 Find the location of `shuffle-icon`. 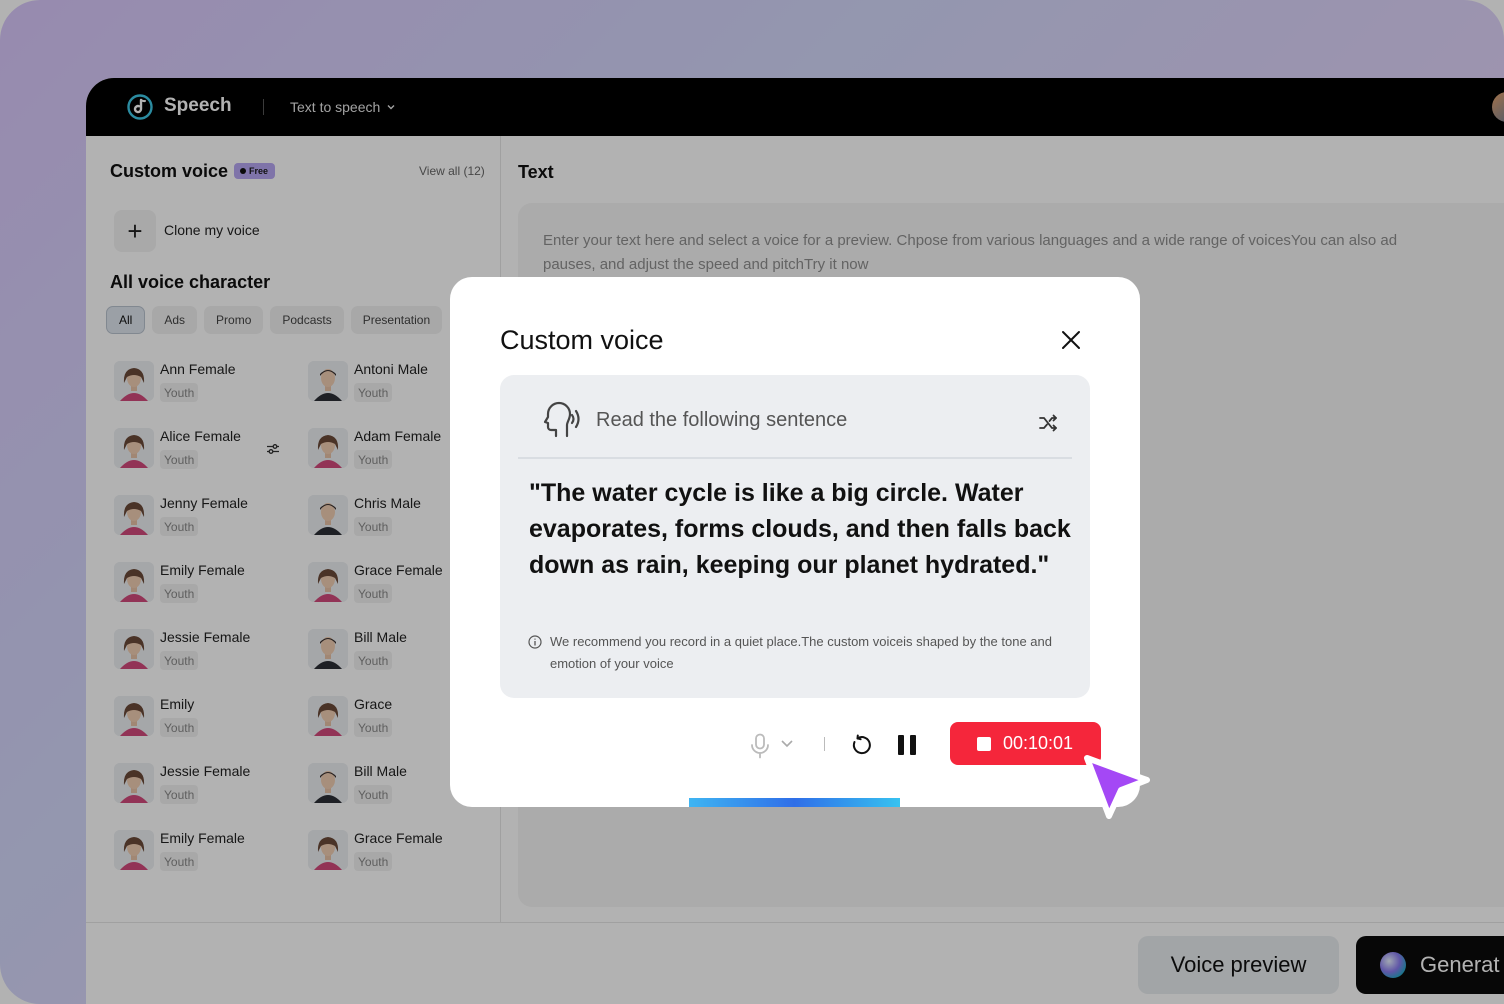

shuffle-icon is located at coordinates (1048, 423).